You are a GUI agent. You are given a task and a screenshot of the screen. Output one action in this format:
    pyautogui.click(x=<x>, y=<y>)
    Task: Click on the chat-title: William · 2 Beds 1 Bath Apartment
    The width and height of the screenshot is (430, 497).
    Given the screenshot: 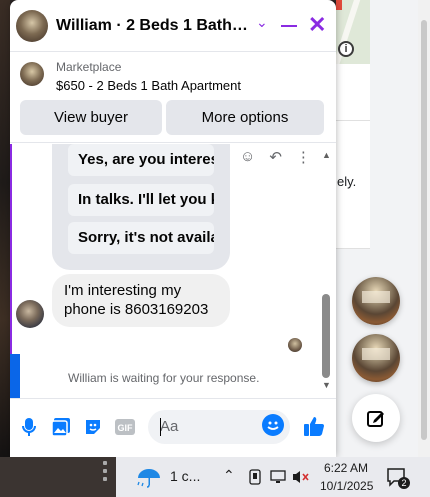 What is the action you would take?
    pyautogui.click(x=152, y=26)
    